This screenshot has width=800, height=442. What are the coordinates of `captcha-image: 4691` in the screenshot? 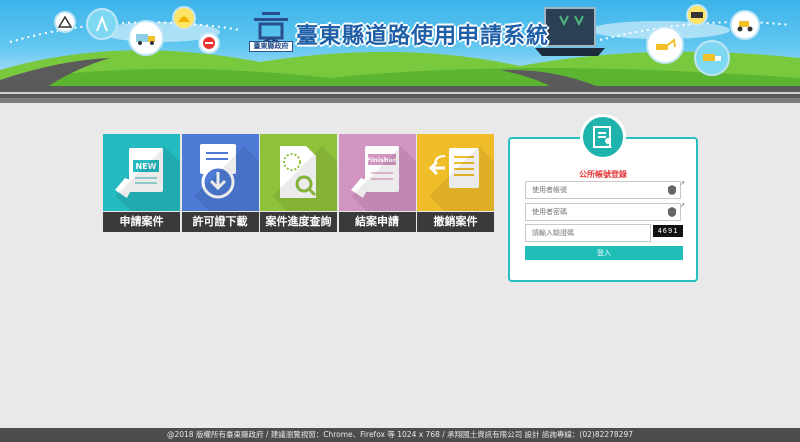 It's located at (668, 231).